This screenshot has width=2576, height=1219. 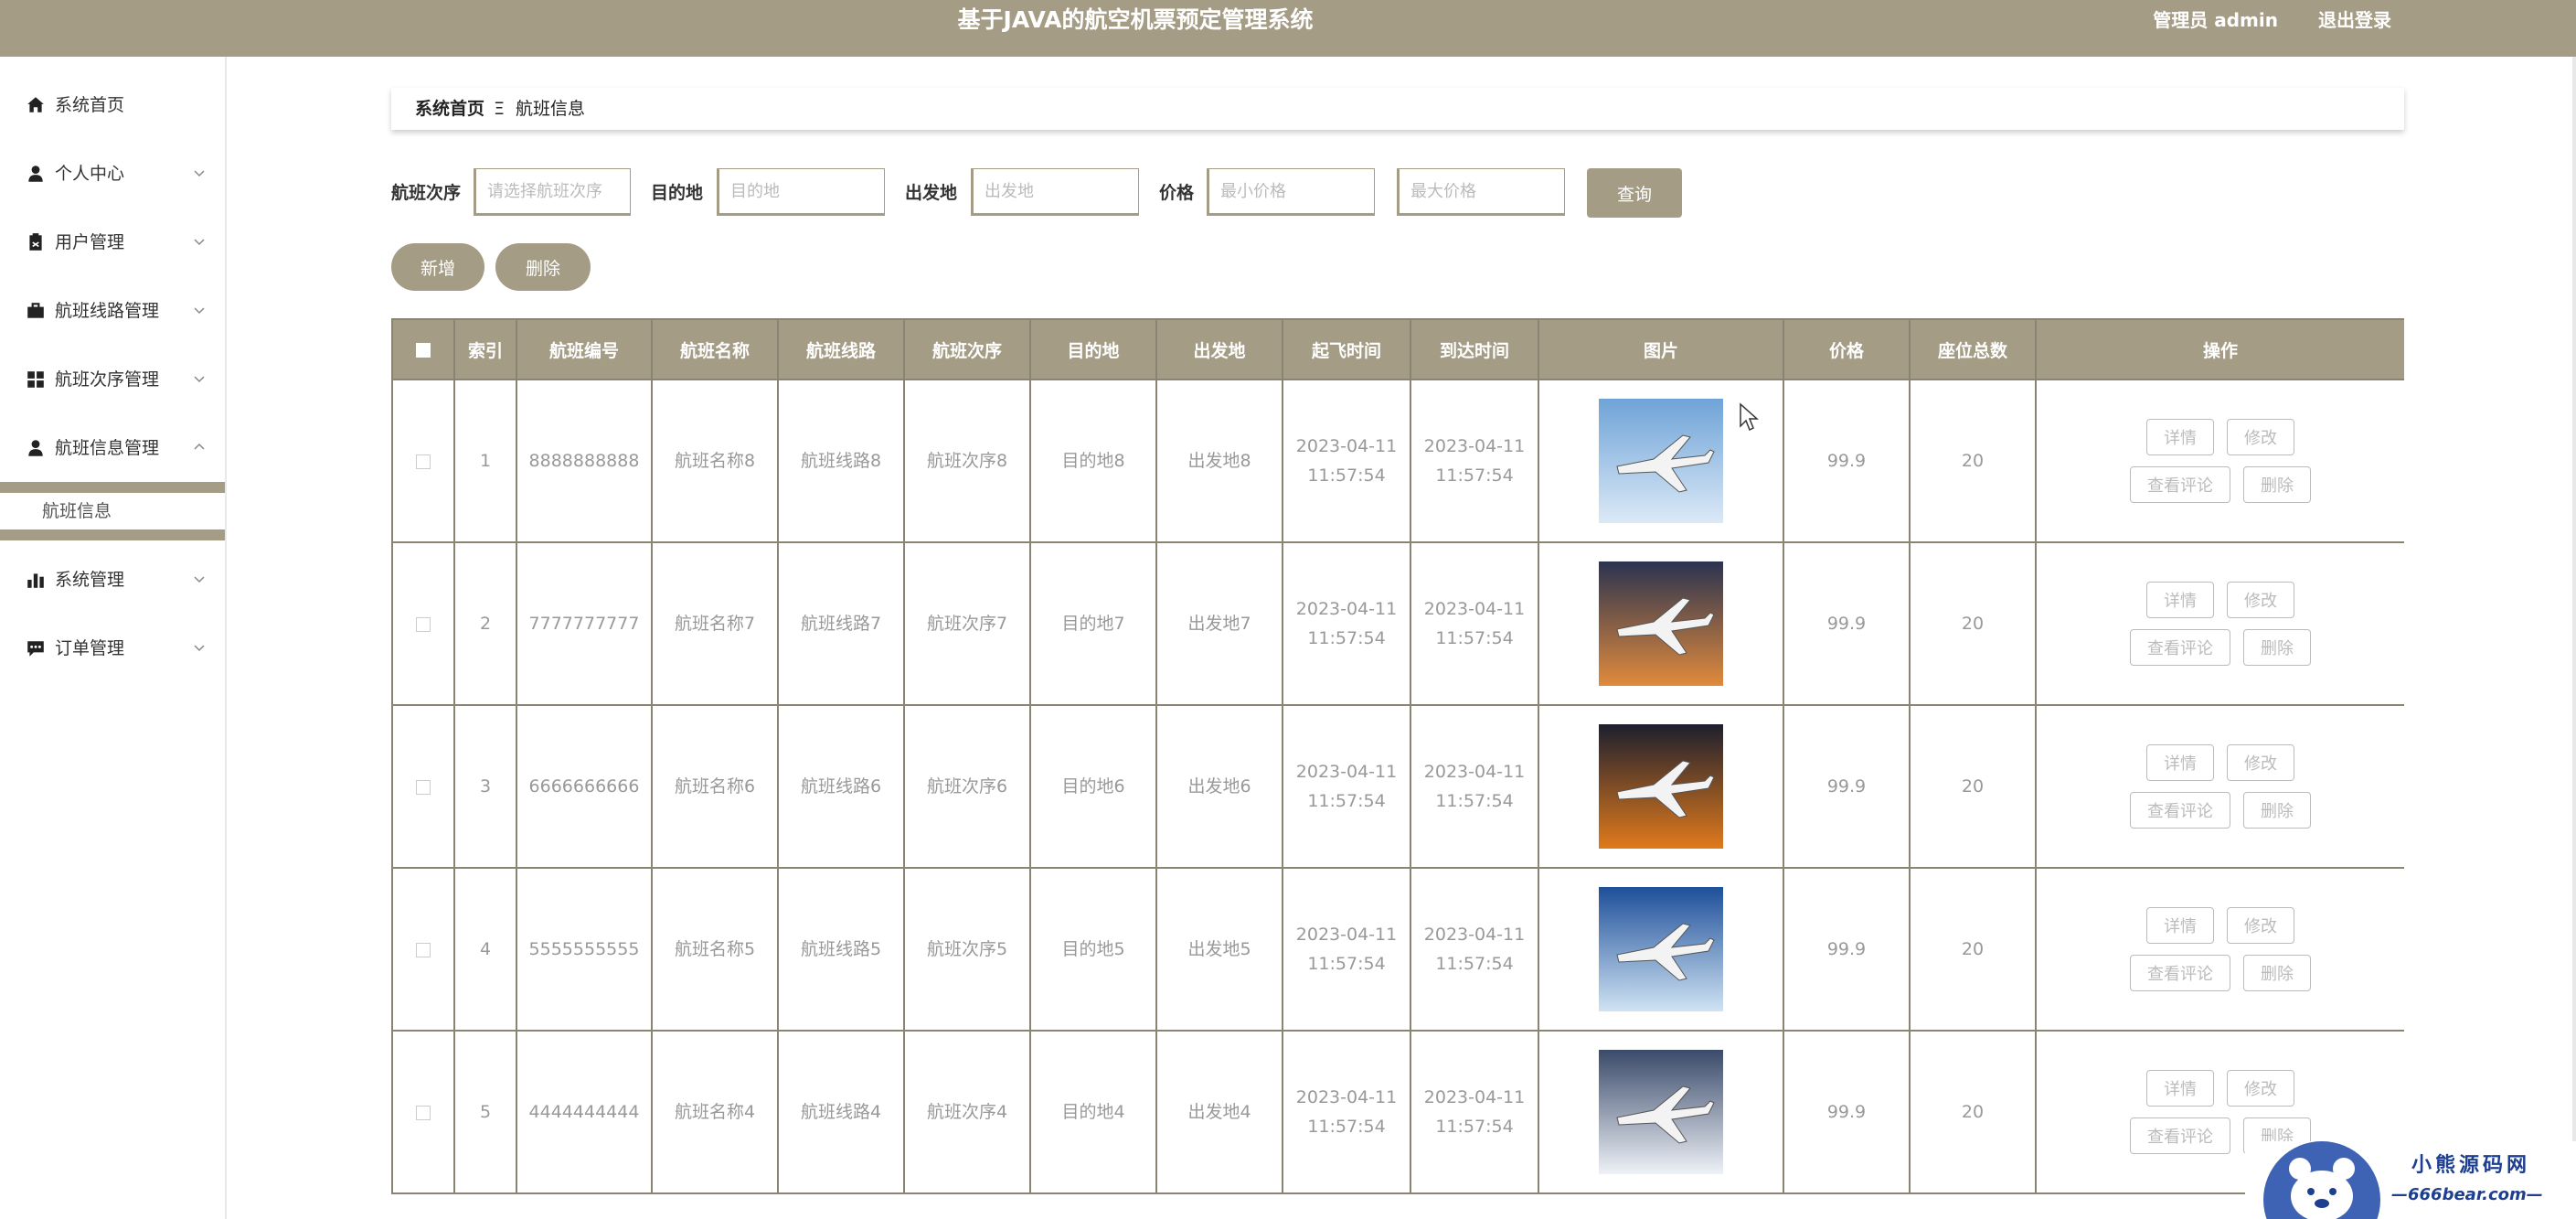 What do you see at coordinates (90, 105) in the screenshot?
I see `sidebar-item-label: 系统首页` at bounding box center [90, 105].